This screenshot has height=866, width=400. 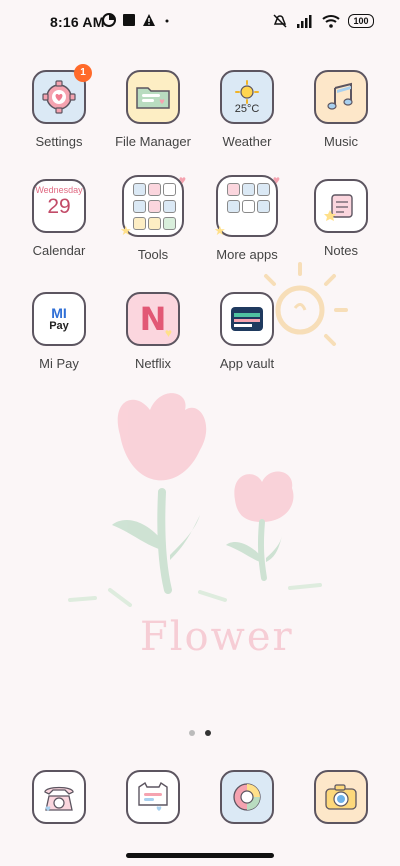 What do you see at coordinates (59, 363) in the screenshot?
I see `app-label: Mi Pay` at bounding box center [59, 363].